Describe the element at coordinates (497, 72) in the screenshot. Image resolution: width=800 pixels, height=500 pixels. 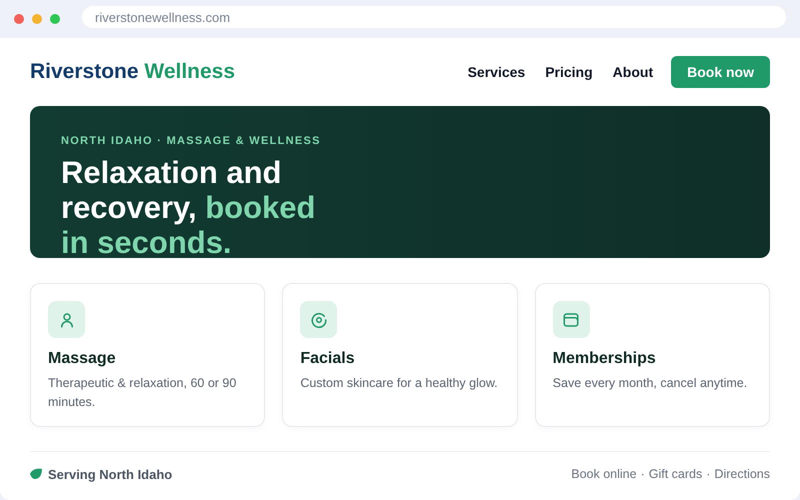
I see `nav-link: Services` at that location.